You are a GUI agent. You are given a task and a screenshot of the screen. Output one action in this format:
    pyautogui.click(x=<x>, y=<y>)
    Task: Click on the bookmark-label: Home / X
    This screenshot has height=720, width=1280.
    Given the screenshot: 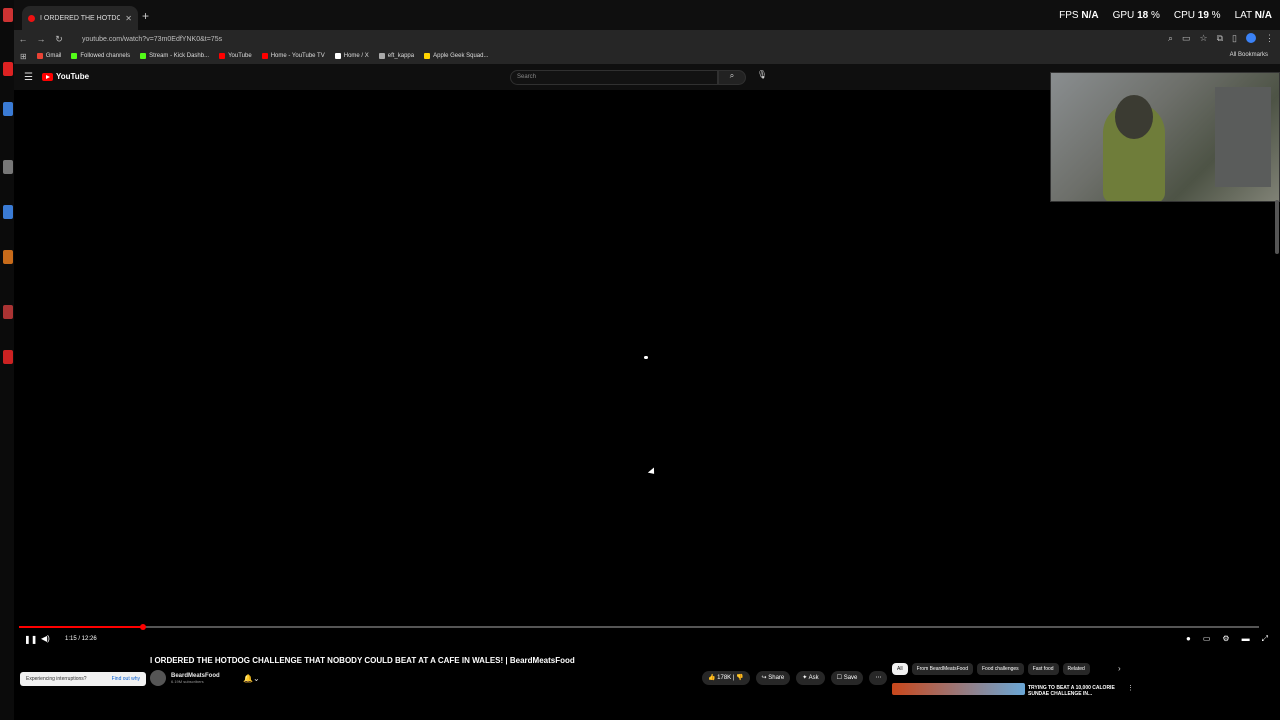 What is the action you would take?
    pyautogui.click(x=356, y=56)
    